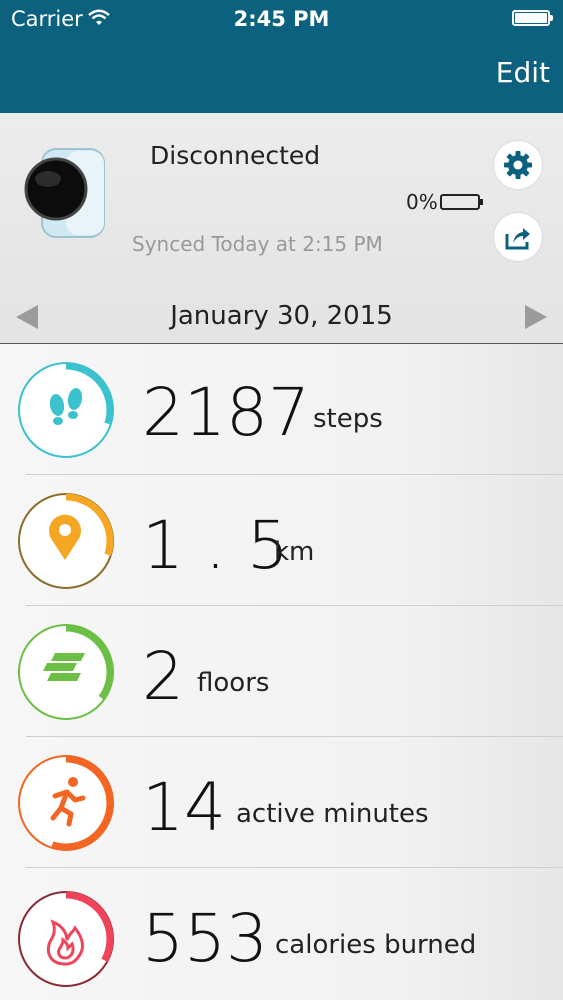  I want to click on floors-value: 2, so click(163, 676).